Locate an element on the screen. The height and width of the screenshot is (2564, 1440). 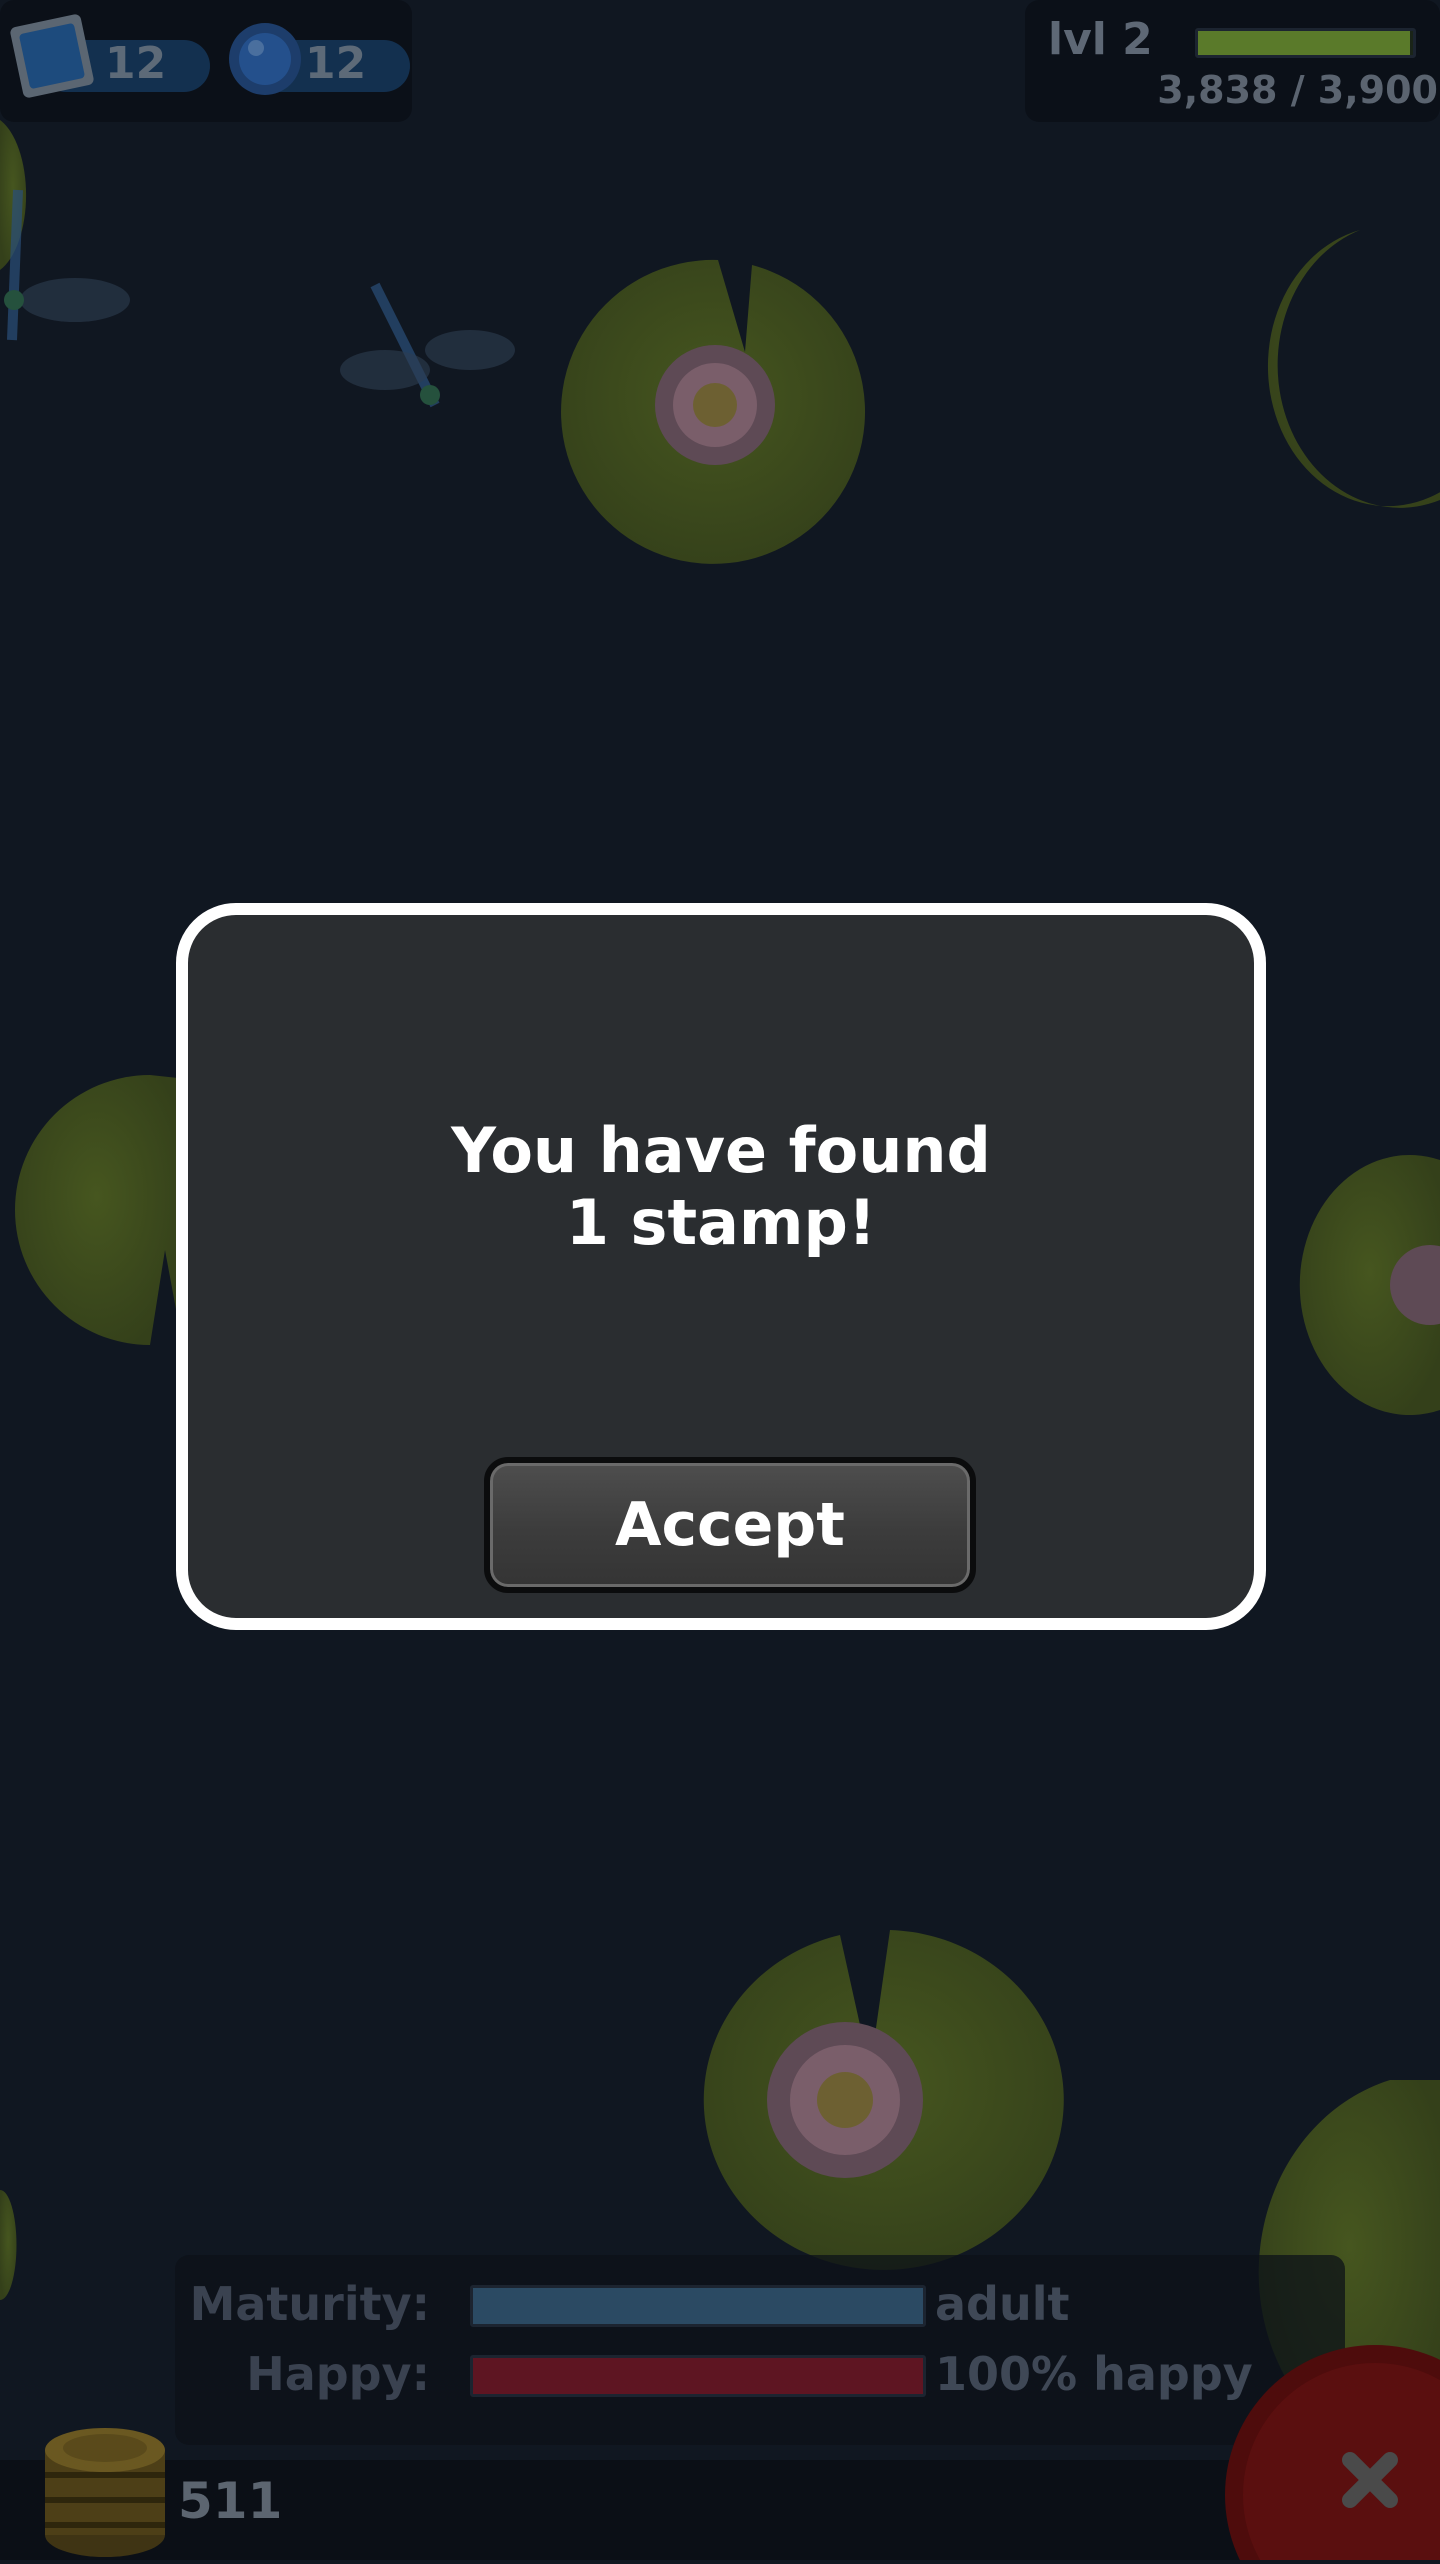
maturity-value: adult is located at coordinates (1002, 2304).